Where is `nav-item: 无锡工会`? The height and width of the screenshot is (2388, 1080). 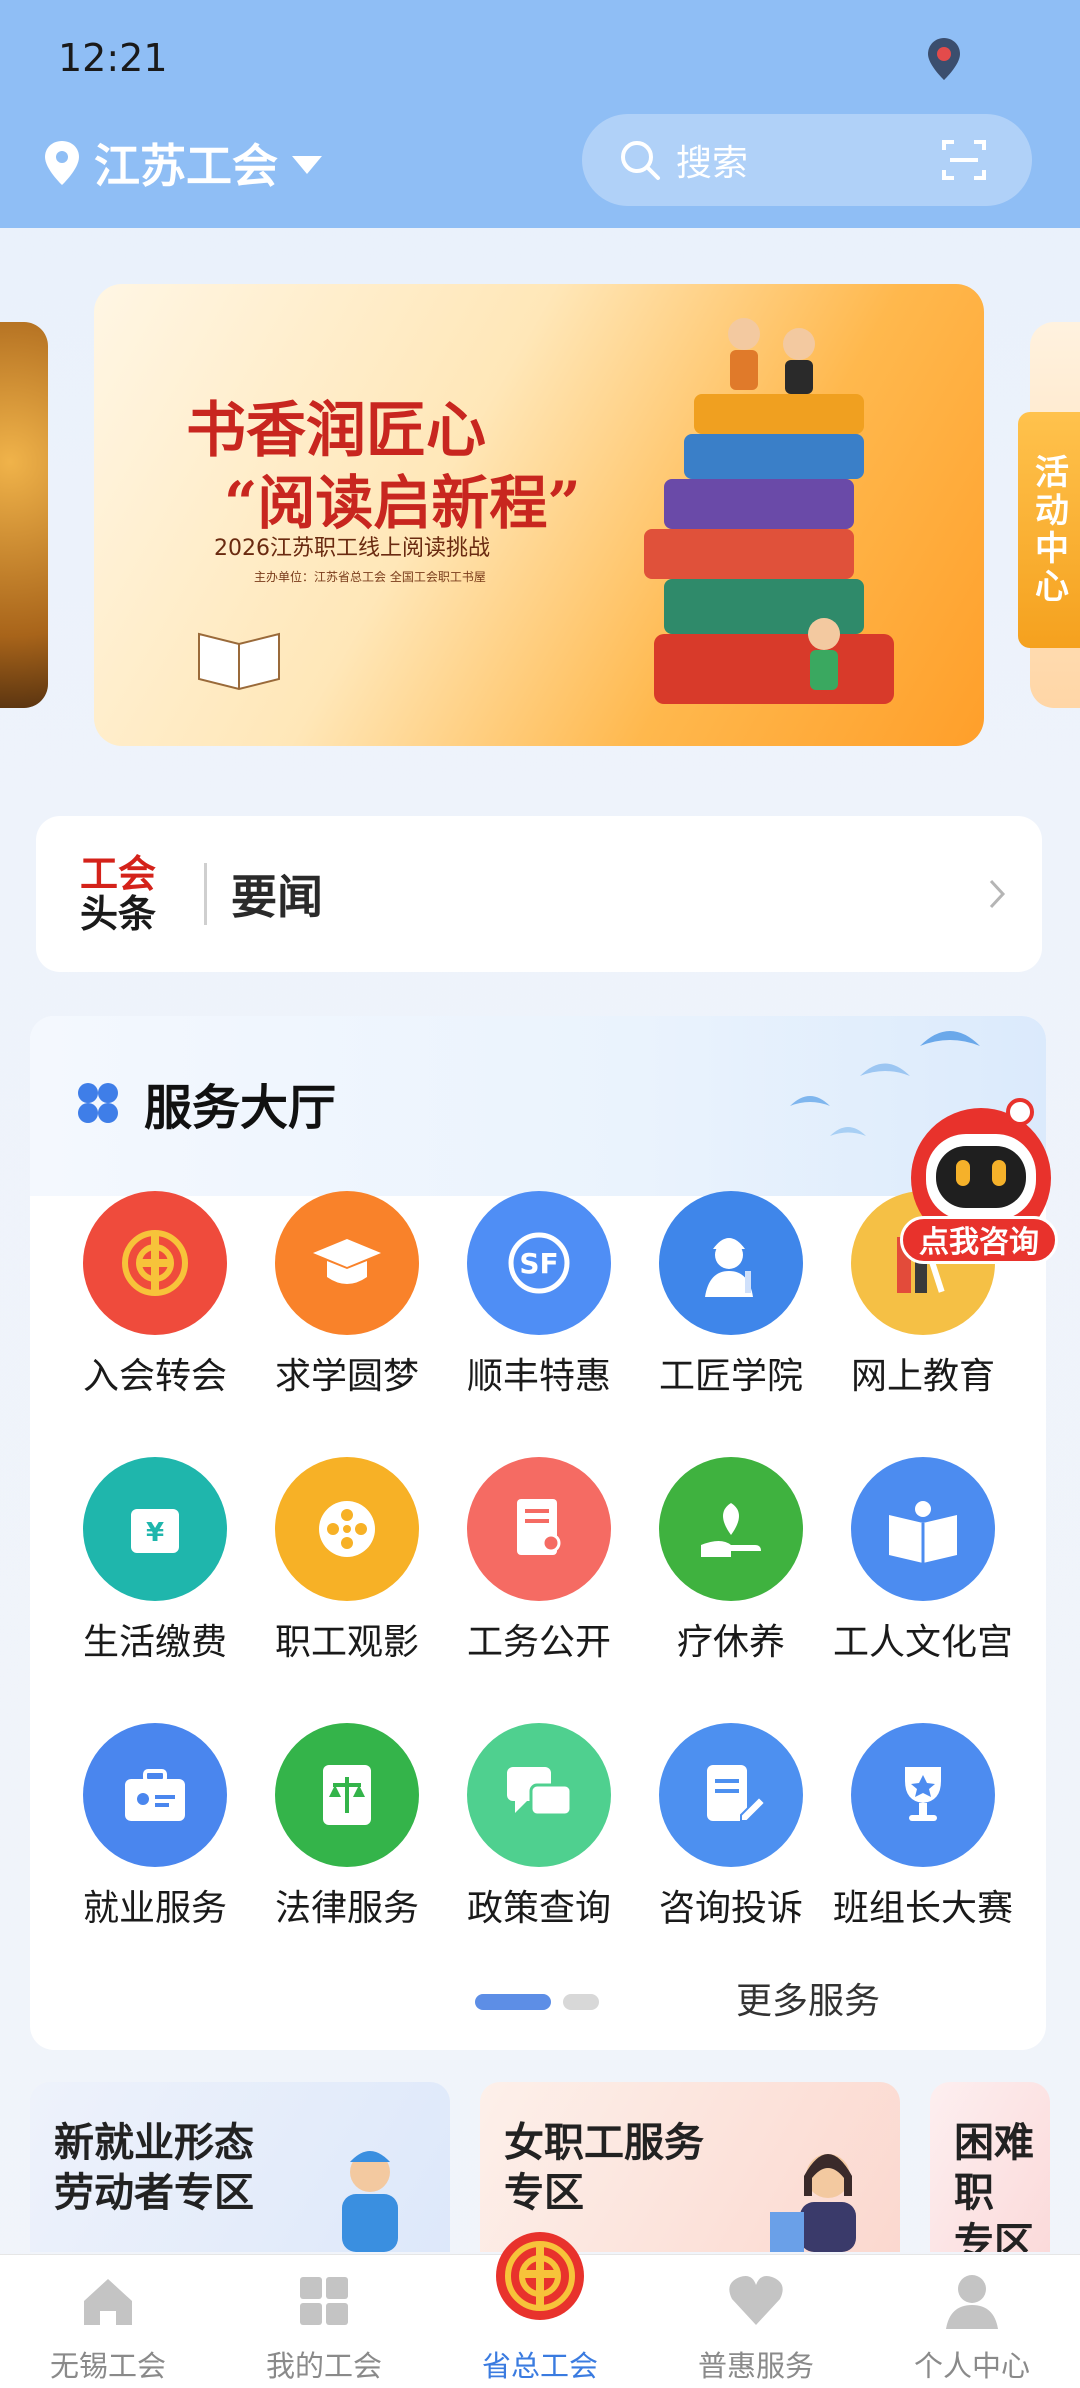 nav-item: 无锡工会 is located at coordinates (108, 2321).